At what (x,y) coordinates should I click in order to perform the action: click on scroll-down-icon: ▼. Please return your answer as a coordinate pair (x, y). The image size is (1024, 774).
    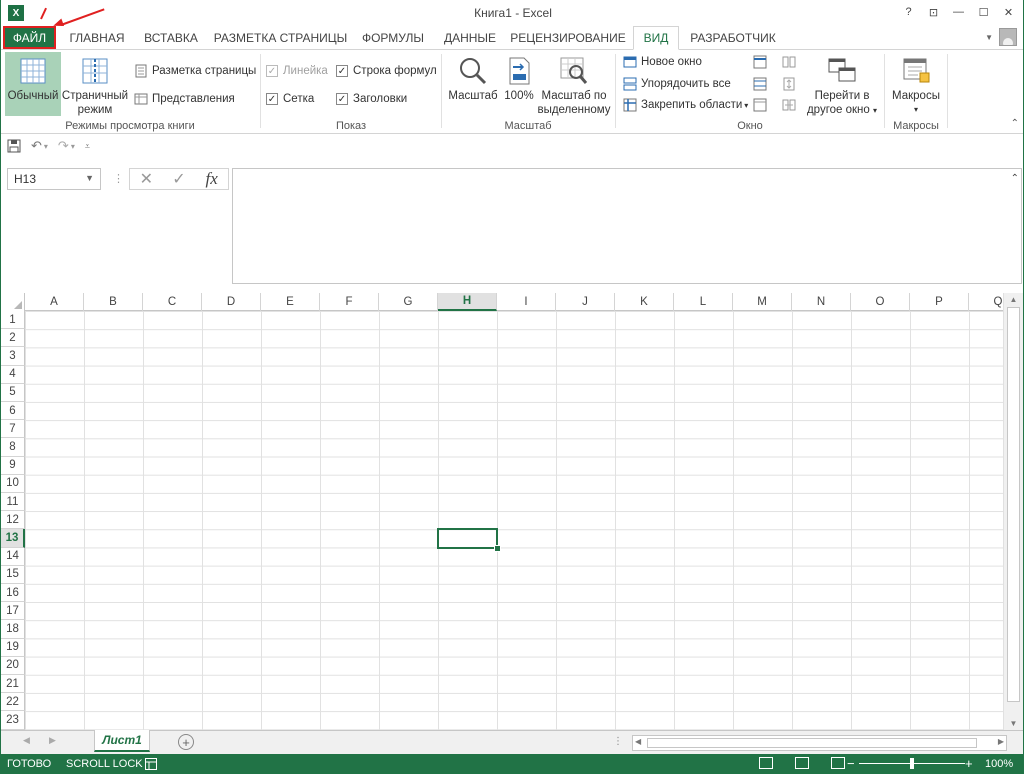
    Looking at the image, I should click on (1013, 723).